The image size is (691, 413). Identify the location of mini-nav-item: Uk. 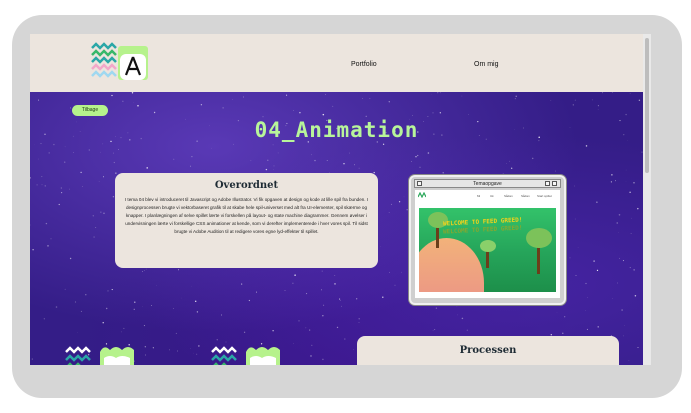
(492, 196).